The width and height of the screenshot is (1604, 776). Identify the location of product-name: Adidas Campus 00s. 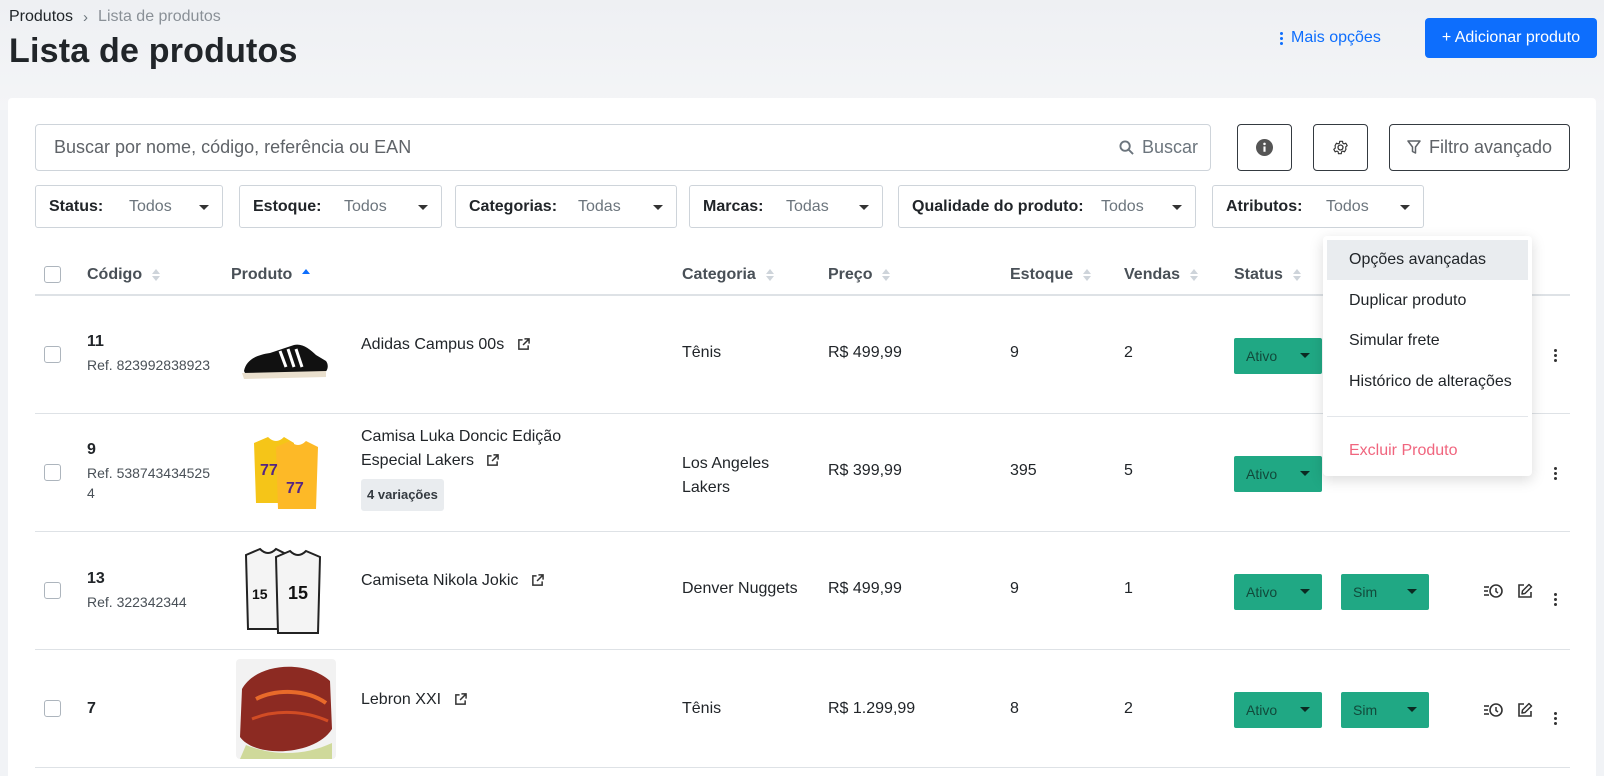
(432, 344).